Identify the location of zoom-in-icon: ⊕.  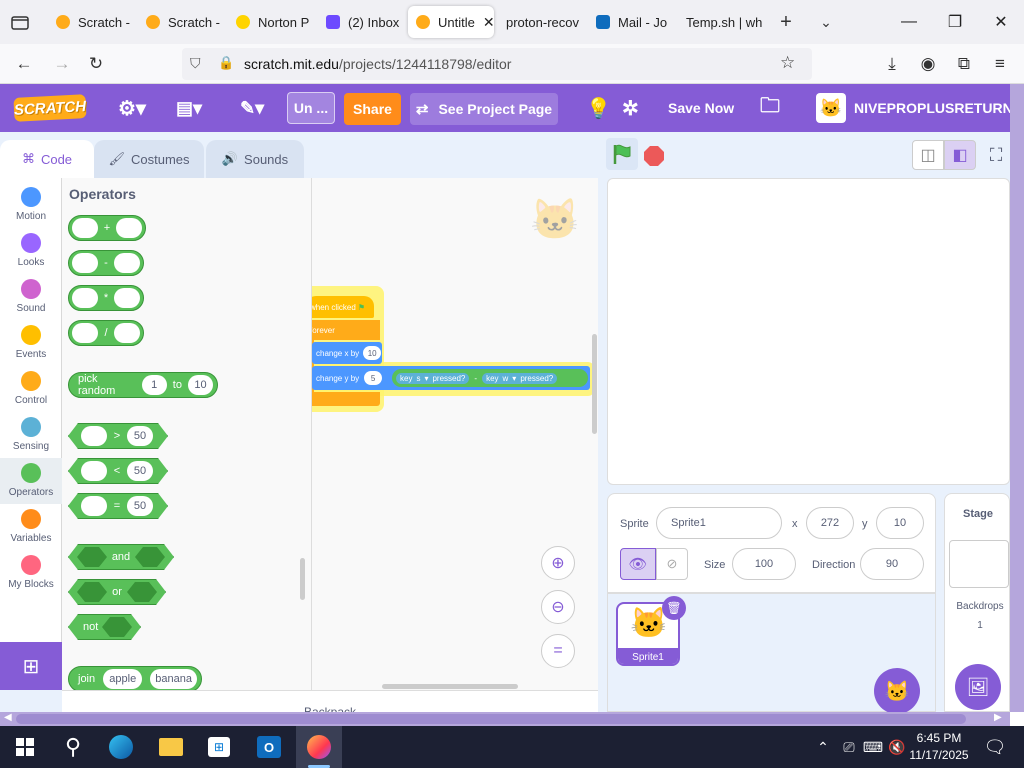
(558, 563).